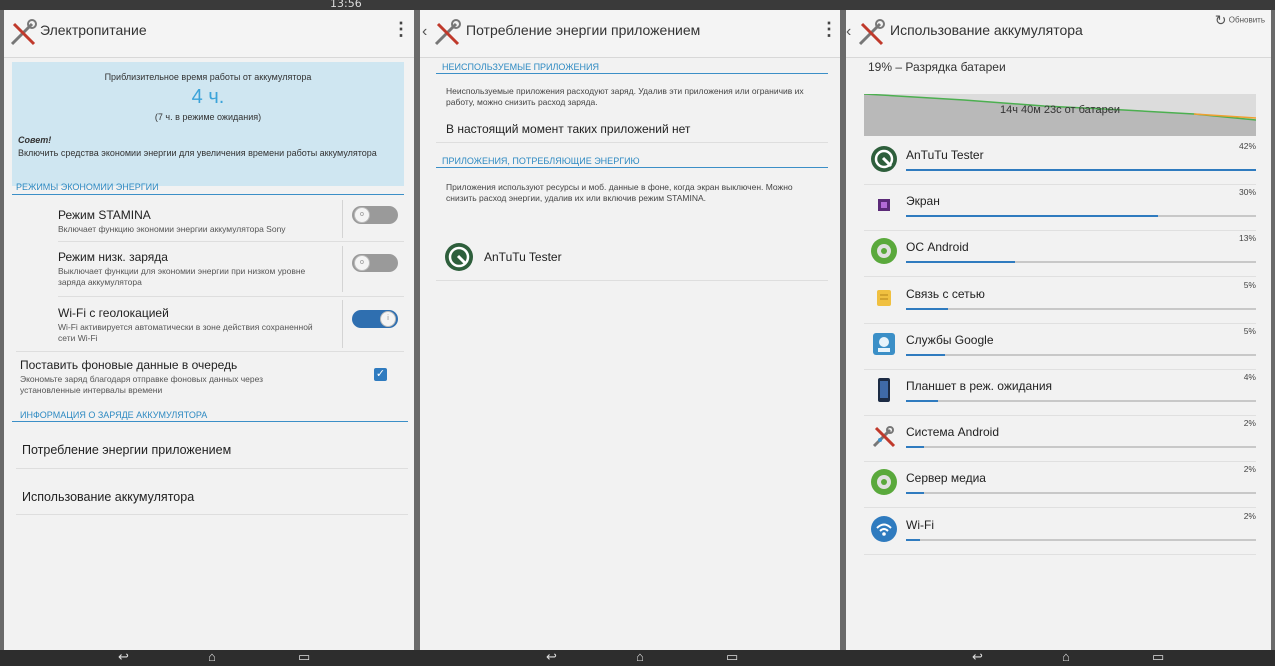 The image size is (1275, 666). Describe the element at coordinates (1060, 347) in the screenshot. I see `usage-row: Службы Google 5%` at that location.